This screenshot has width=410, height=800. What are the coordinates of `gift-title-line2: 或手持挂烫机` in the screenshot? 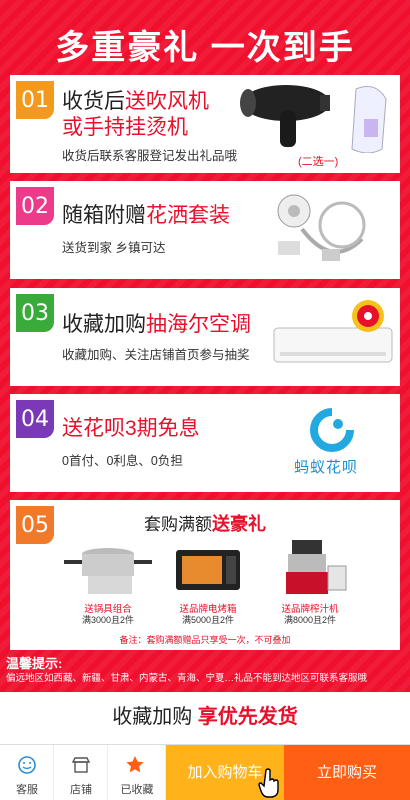 It's located at (125, 127).